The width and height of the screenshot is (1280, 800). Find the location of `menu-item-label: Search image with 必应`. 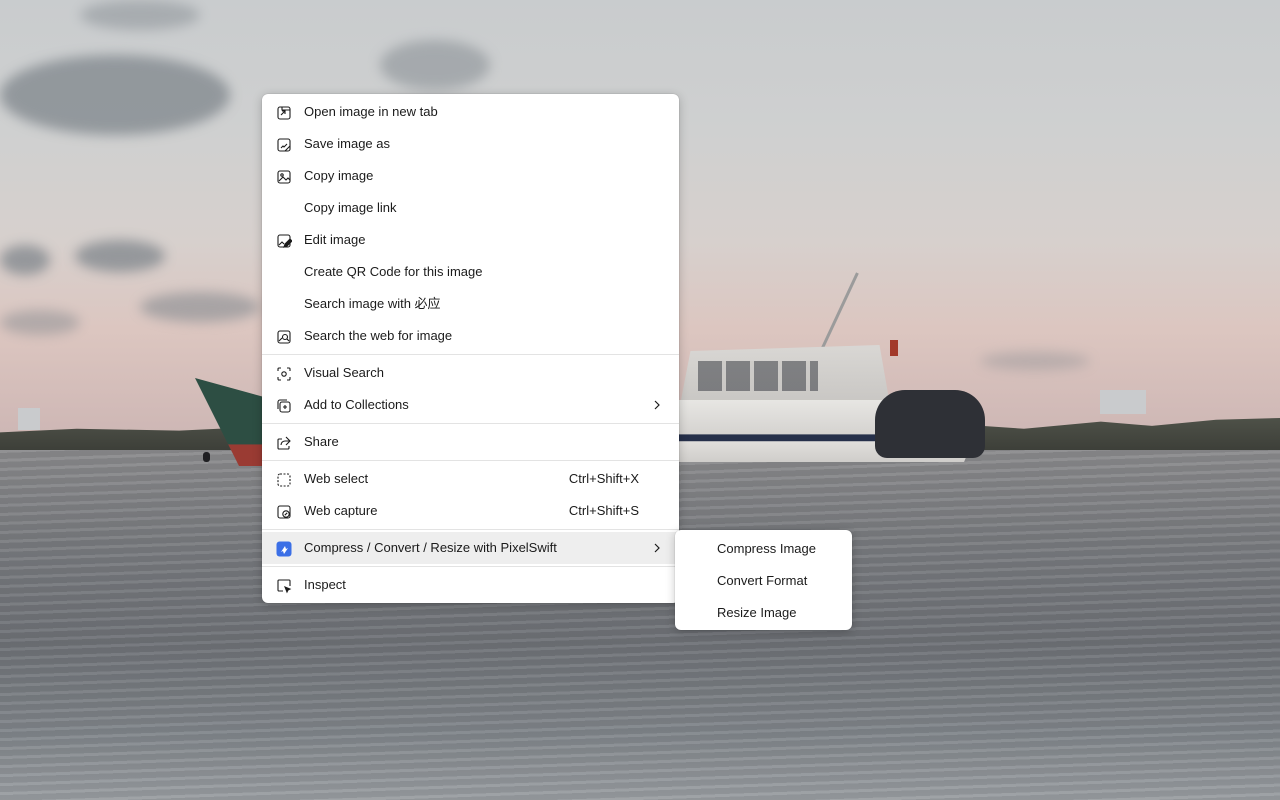

menu-item-label: Search image with 必应 is located at coordinates (372, 303).